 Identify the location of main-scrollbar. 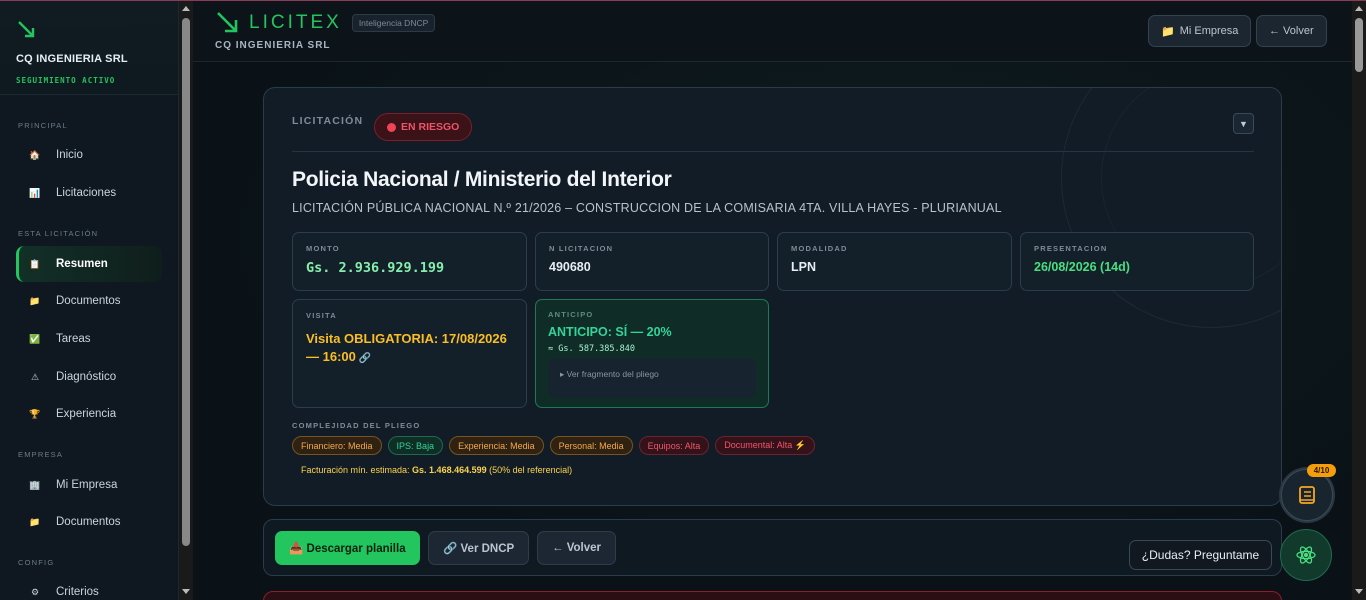
(1359, 300).